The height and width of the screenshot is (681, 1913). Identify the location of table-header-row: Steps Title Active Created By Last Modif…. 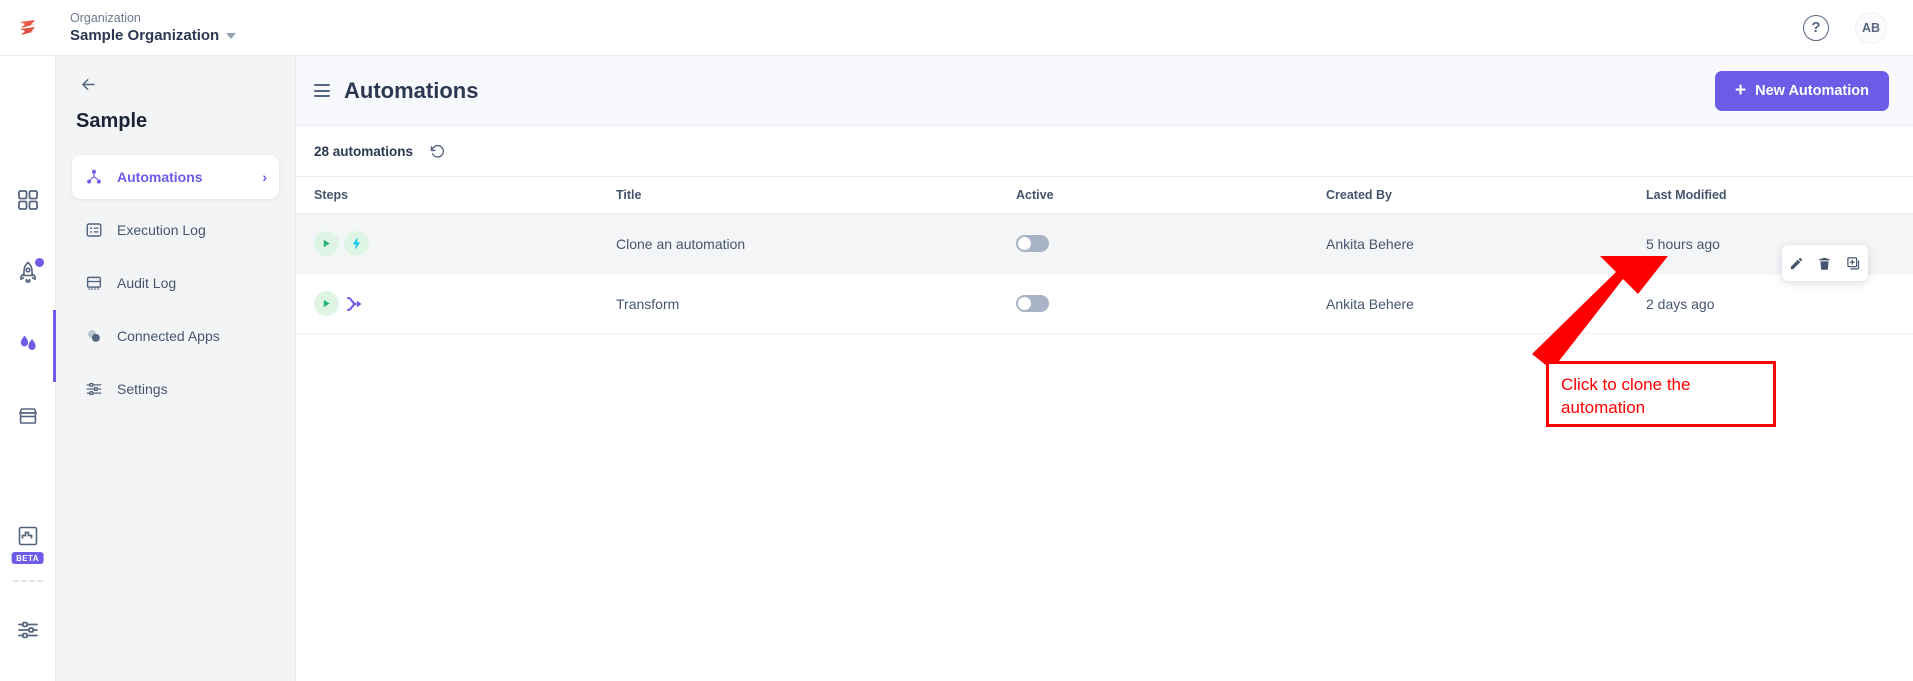
(1104, 195).